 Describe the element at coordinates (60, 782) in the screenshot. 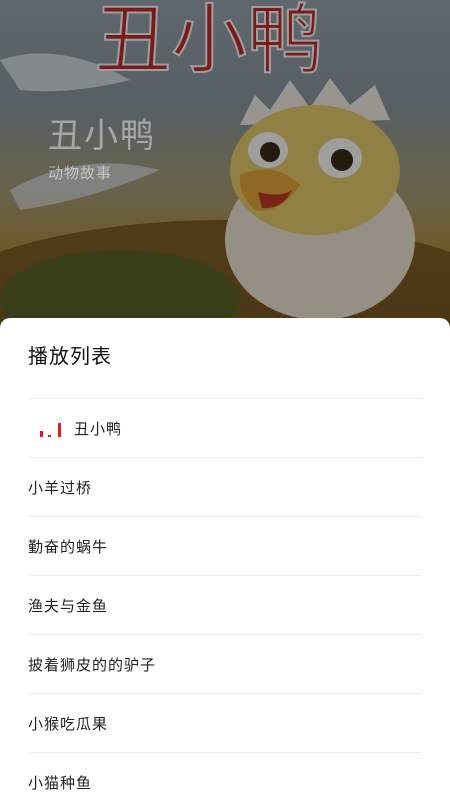

I see `playlist-item-label: 小猫种鱼` at that location.